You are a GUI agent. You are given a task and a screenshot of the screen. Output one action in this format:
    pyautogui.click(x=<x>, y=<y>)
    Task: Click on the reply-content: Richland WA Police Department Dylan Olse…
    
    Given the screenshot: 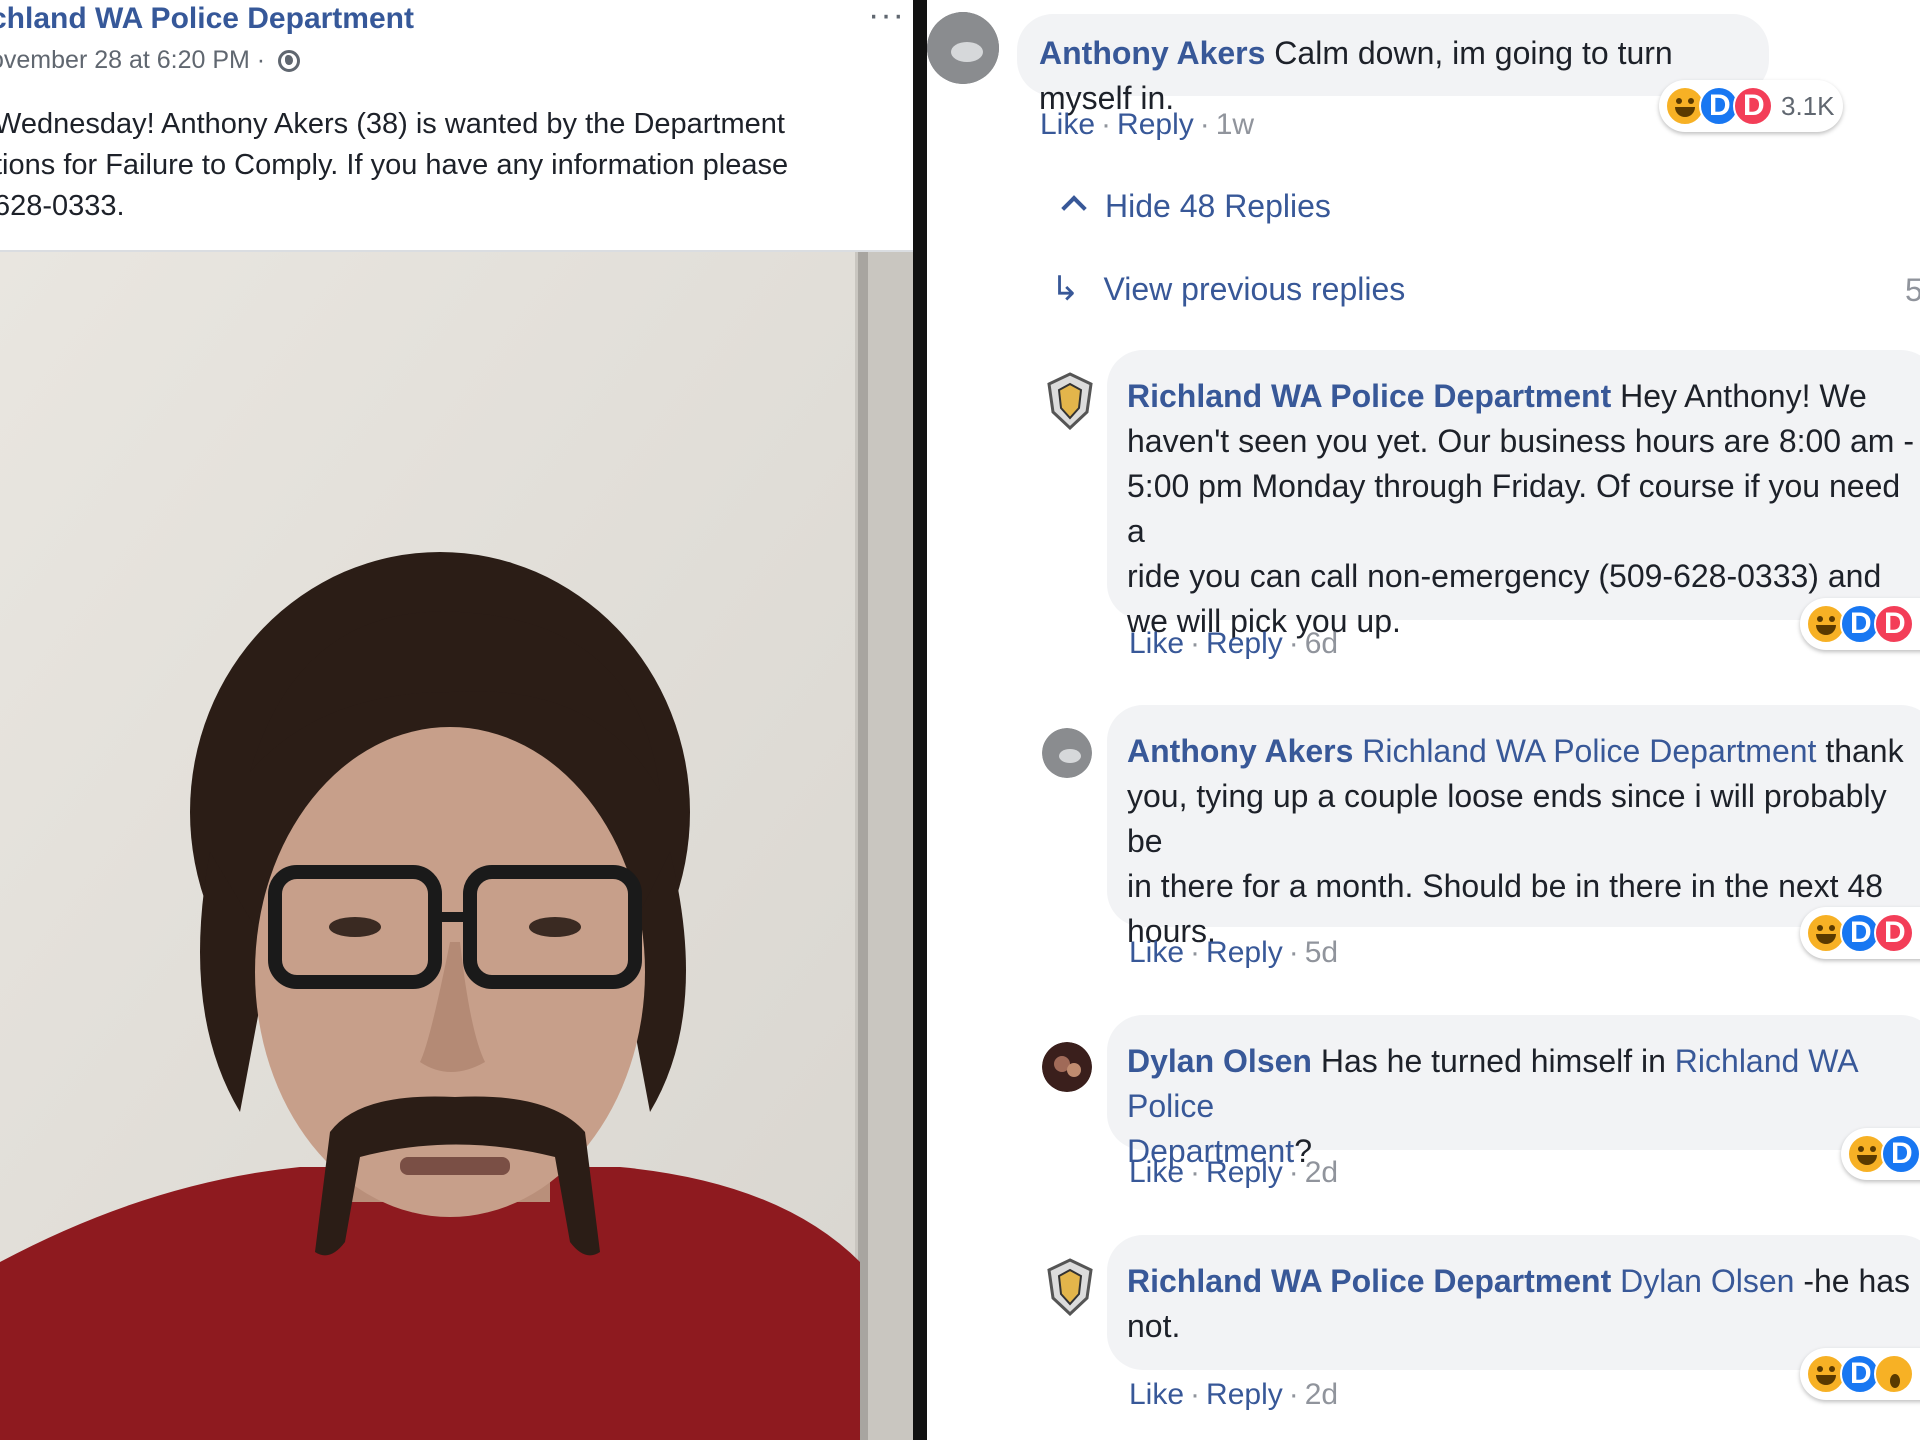 What is the action you would take?
    pyautogui.click(x=1522, y=1304)
    